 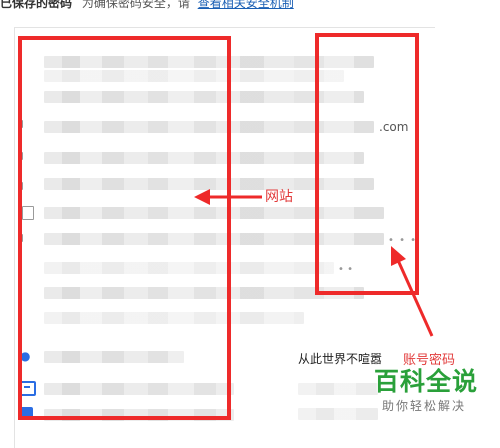 I want to click on page-subtitle: 为确保密码安全，请, so click(x=135, y=5).